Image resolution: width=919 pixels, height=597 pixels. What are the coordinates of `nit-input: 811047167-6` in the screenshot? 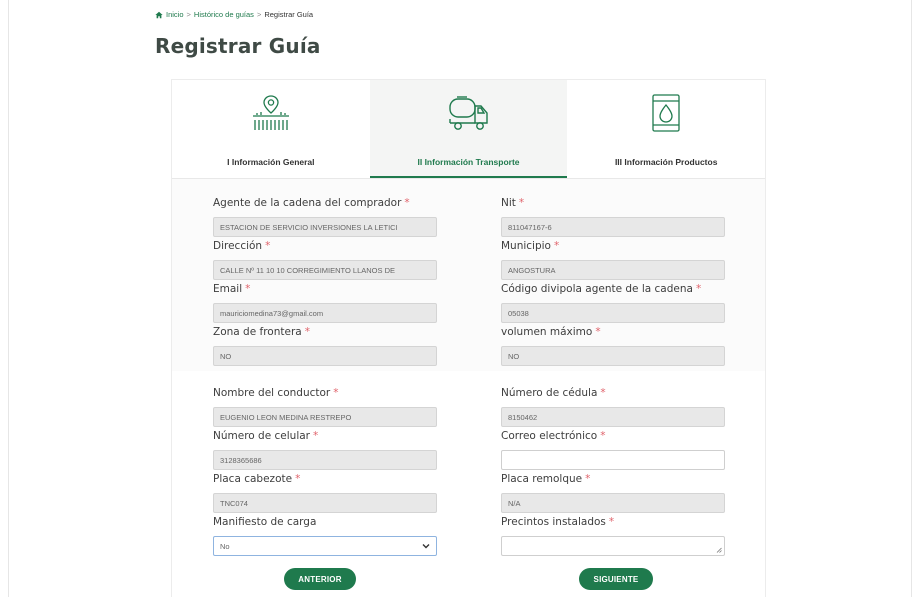 It's located at (613, 227).